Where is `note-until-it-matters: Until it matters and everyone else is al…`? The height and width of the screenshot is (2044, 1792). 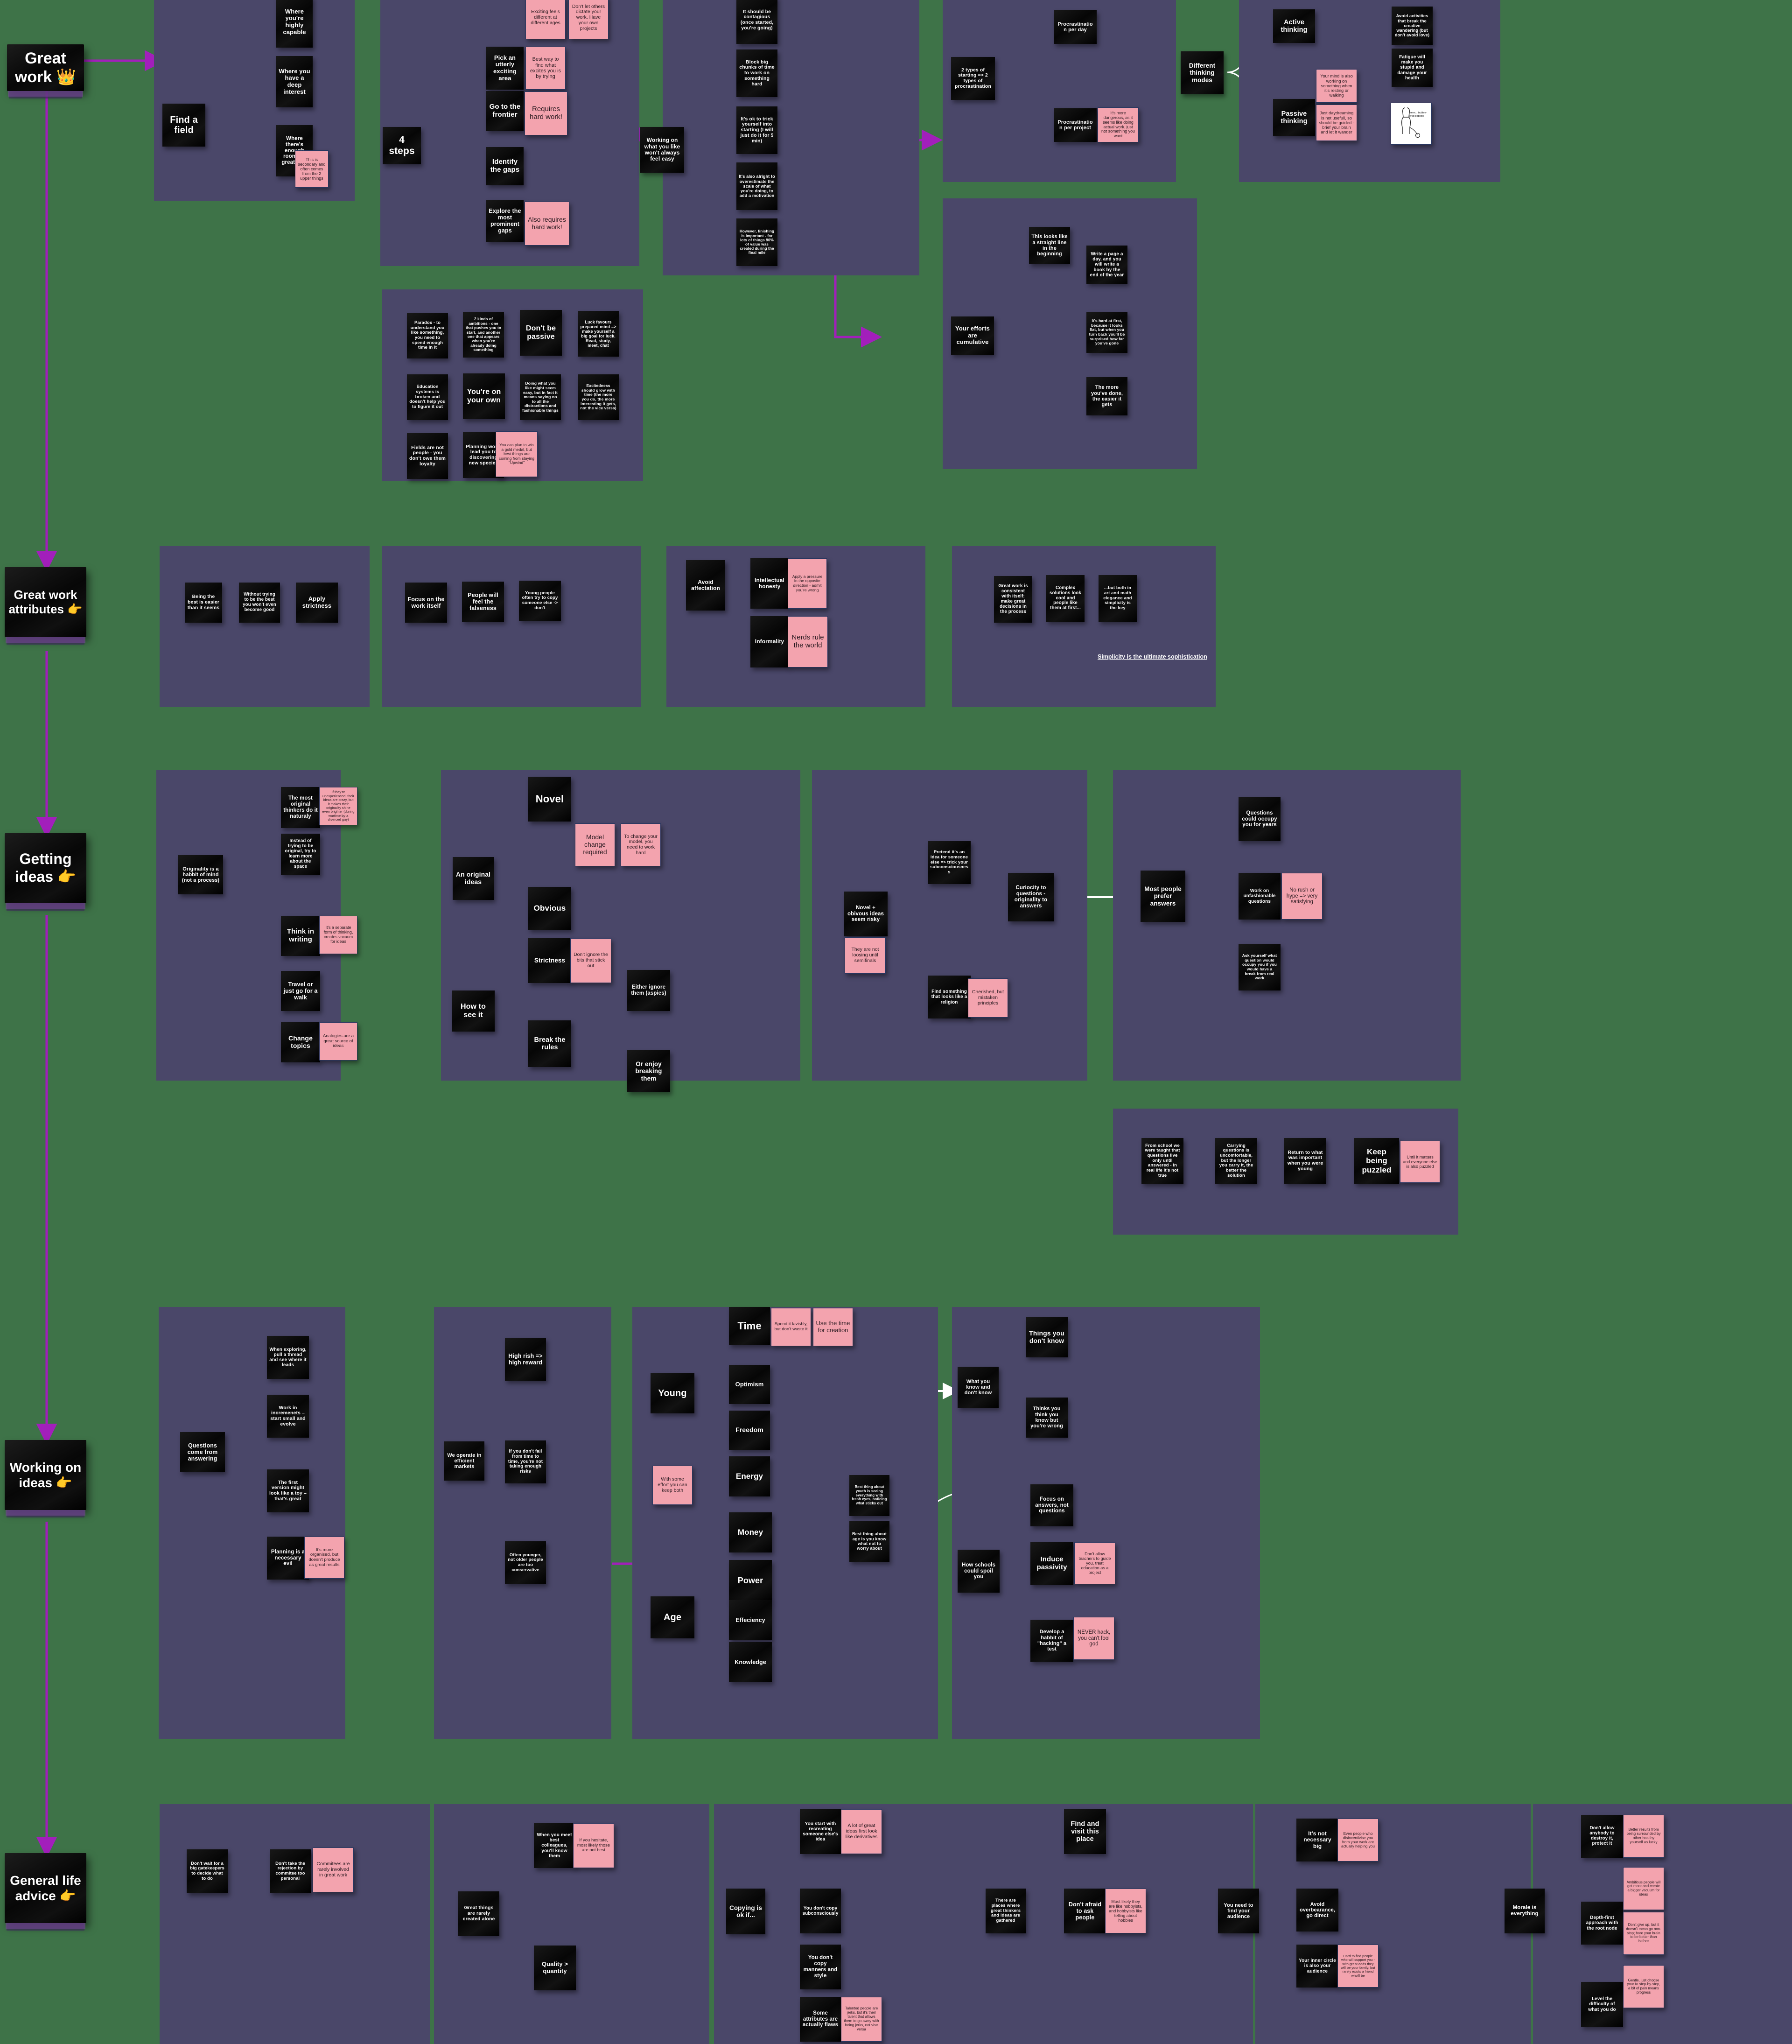 note-until-it-matters: Until it matters and everyone else is al… is located at coordinates (1420, 1162).